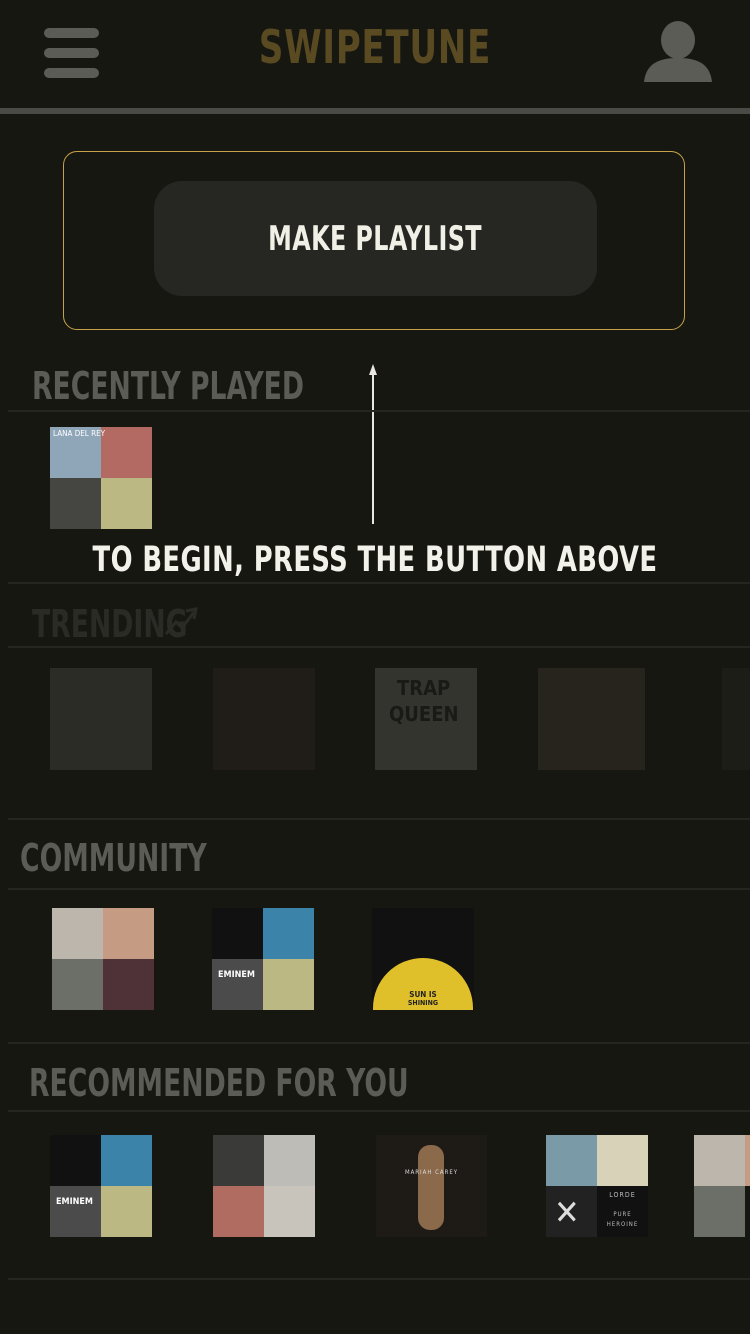 The image size is (750, 1334). I want to click on cover-text: PURE, so click(622, 1214).